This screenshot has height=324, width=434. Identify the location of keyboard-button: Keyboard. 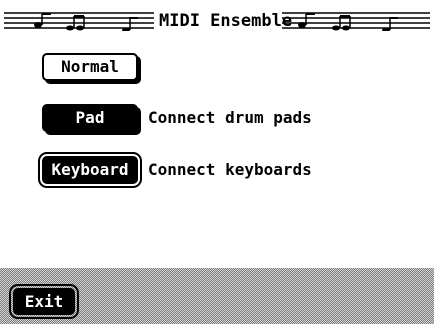
(90, 170).